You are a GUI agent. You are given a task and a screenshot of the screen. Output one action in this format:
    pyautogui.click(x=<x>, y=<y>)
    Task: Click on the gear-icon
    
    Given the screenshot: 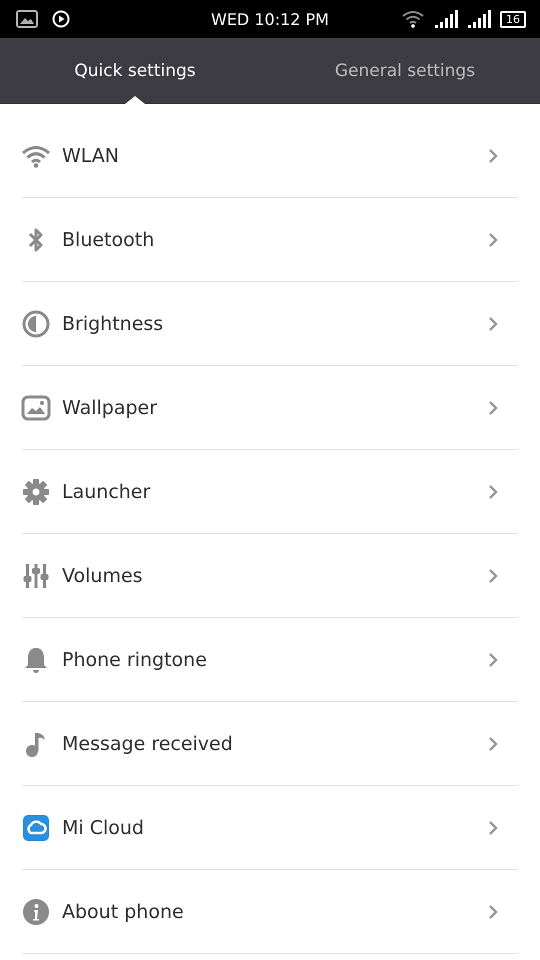 What is the action you would take?
    pyautogui.click(x=36, y=492)
    